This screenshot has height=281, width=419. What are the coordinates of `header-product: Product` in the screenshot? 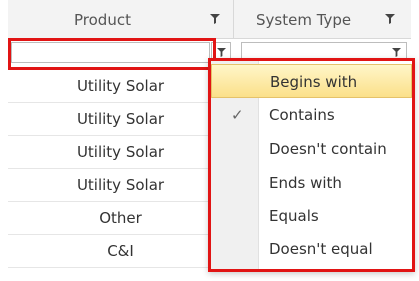 It's located at (121, 19).